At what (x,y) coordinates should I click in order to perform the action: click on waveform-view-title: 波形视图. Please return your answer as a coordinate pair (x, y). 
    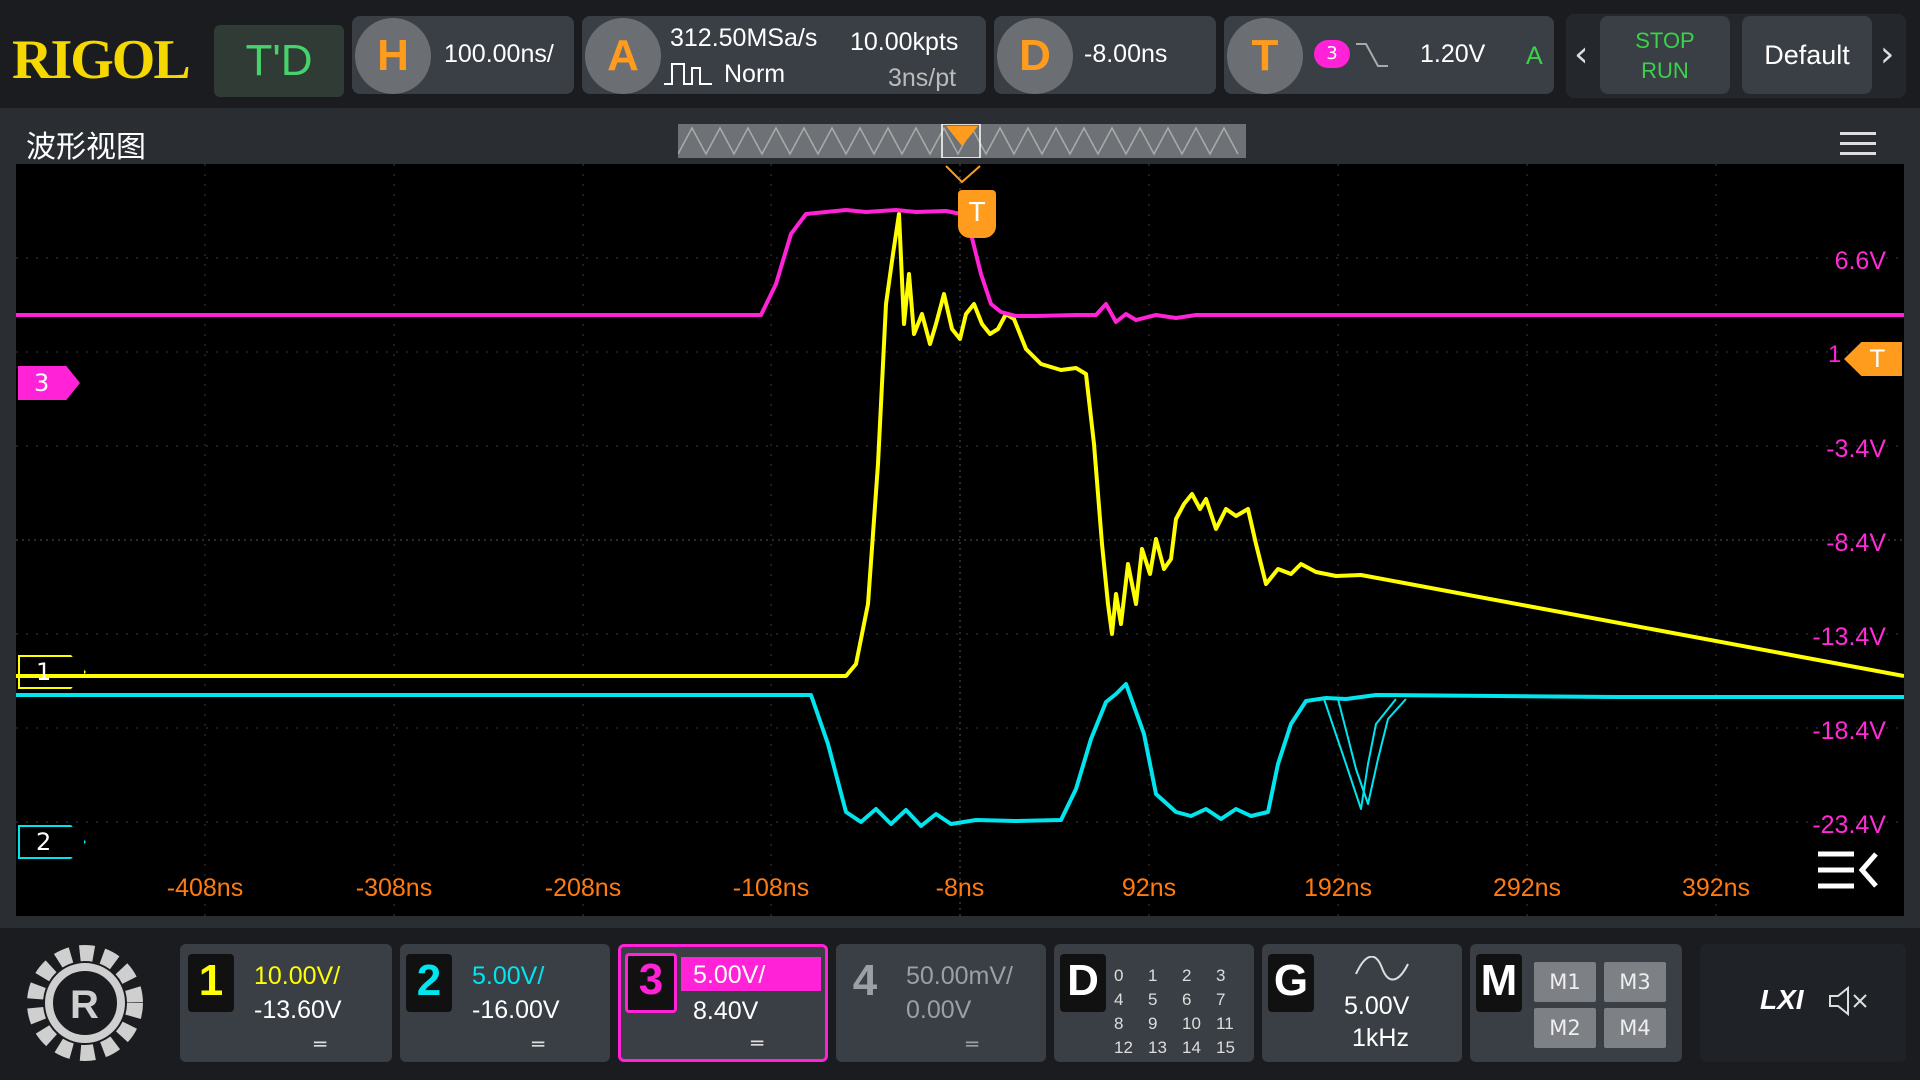
    Looking at the image, I should click on (86, 147).